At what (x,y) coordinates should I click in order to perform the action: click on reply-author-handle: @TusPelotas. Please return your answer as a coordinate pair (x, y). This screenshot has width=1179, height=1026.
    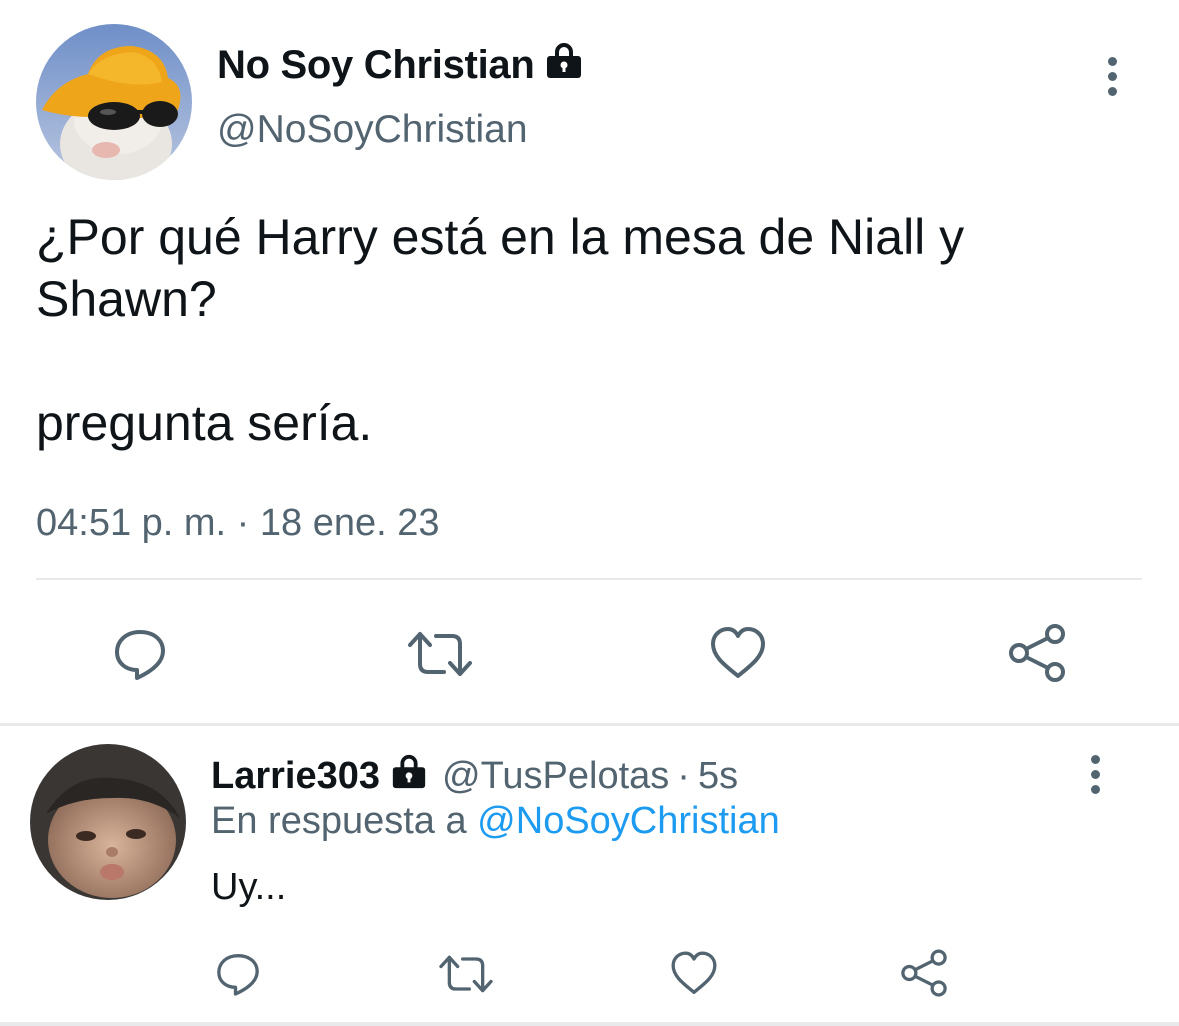
    Looking at the image, I should click on (555, 776).